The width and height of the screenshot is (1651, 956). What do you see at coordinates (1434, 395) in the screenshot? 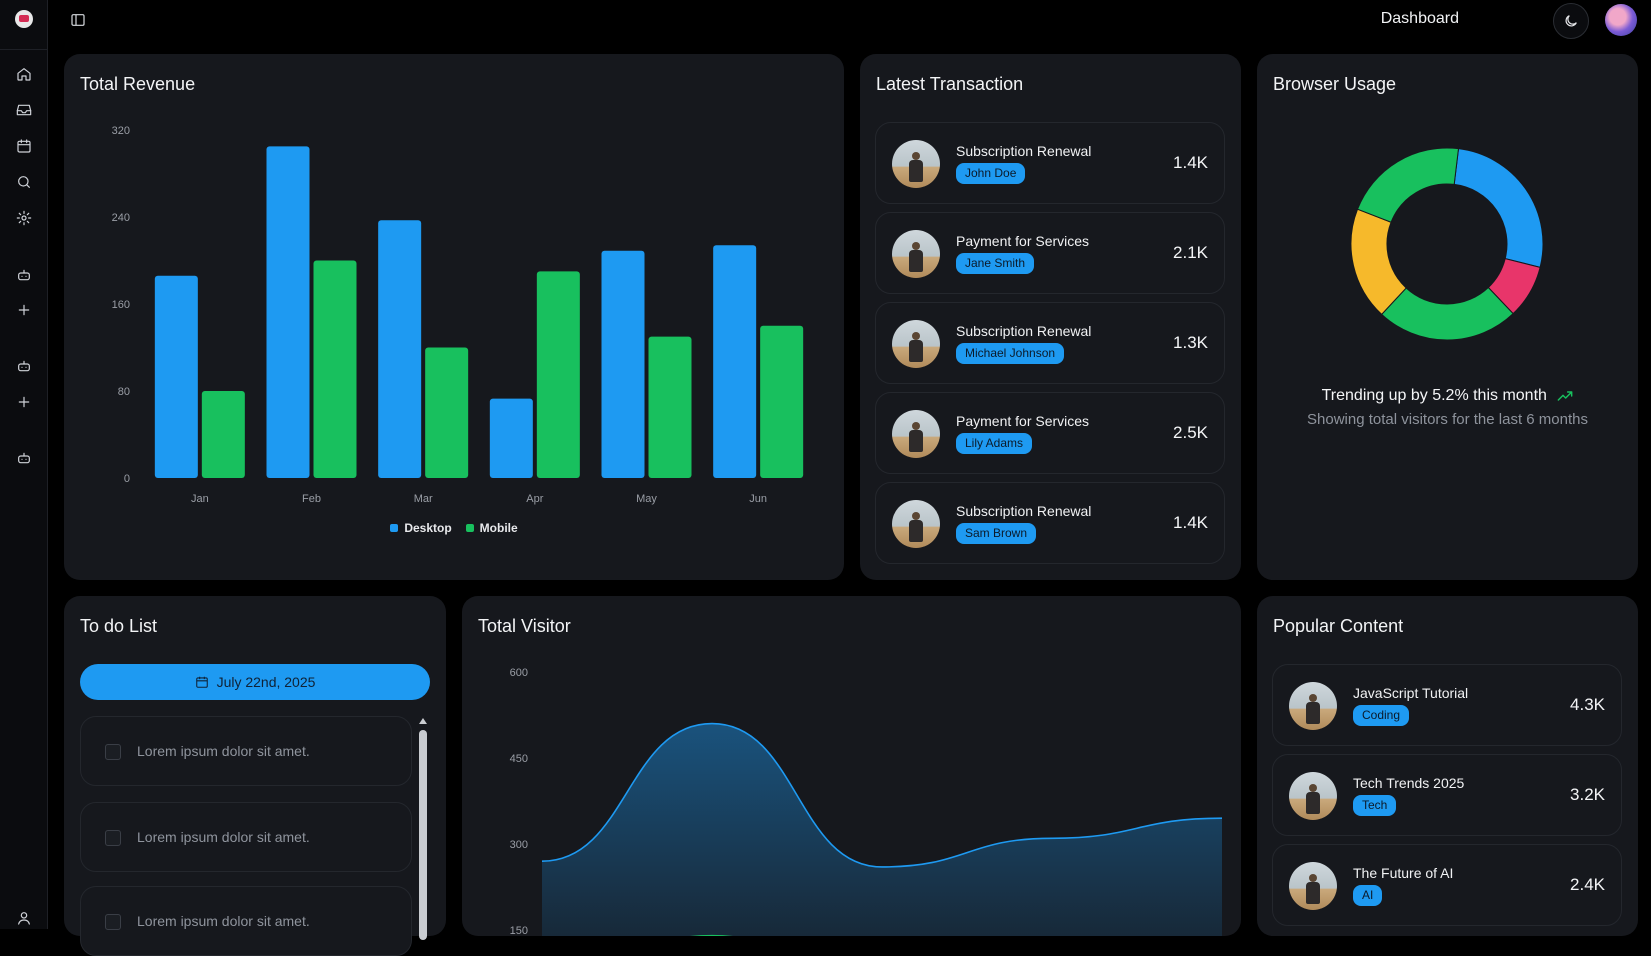
I see `trend-label: Trending up by 5.2% this month` at bounding box center [1434, 395].